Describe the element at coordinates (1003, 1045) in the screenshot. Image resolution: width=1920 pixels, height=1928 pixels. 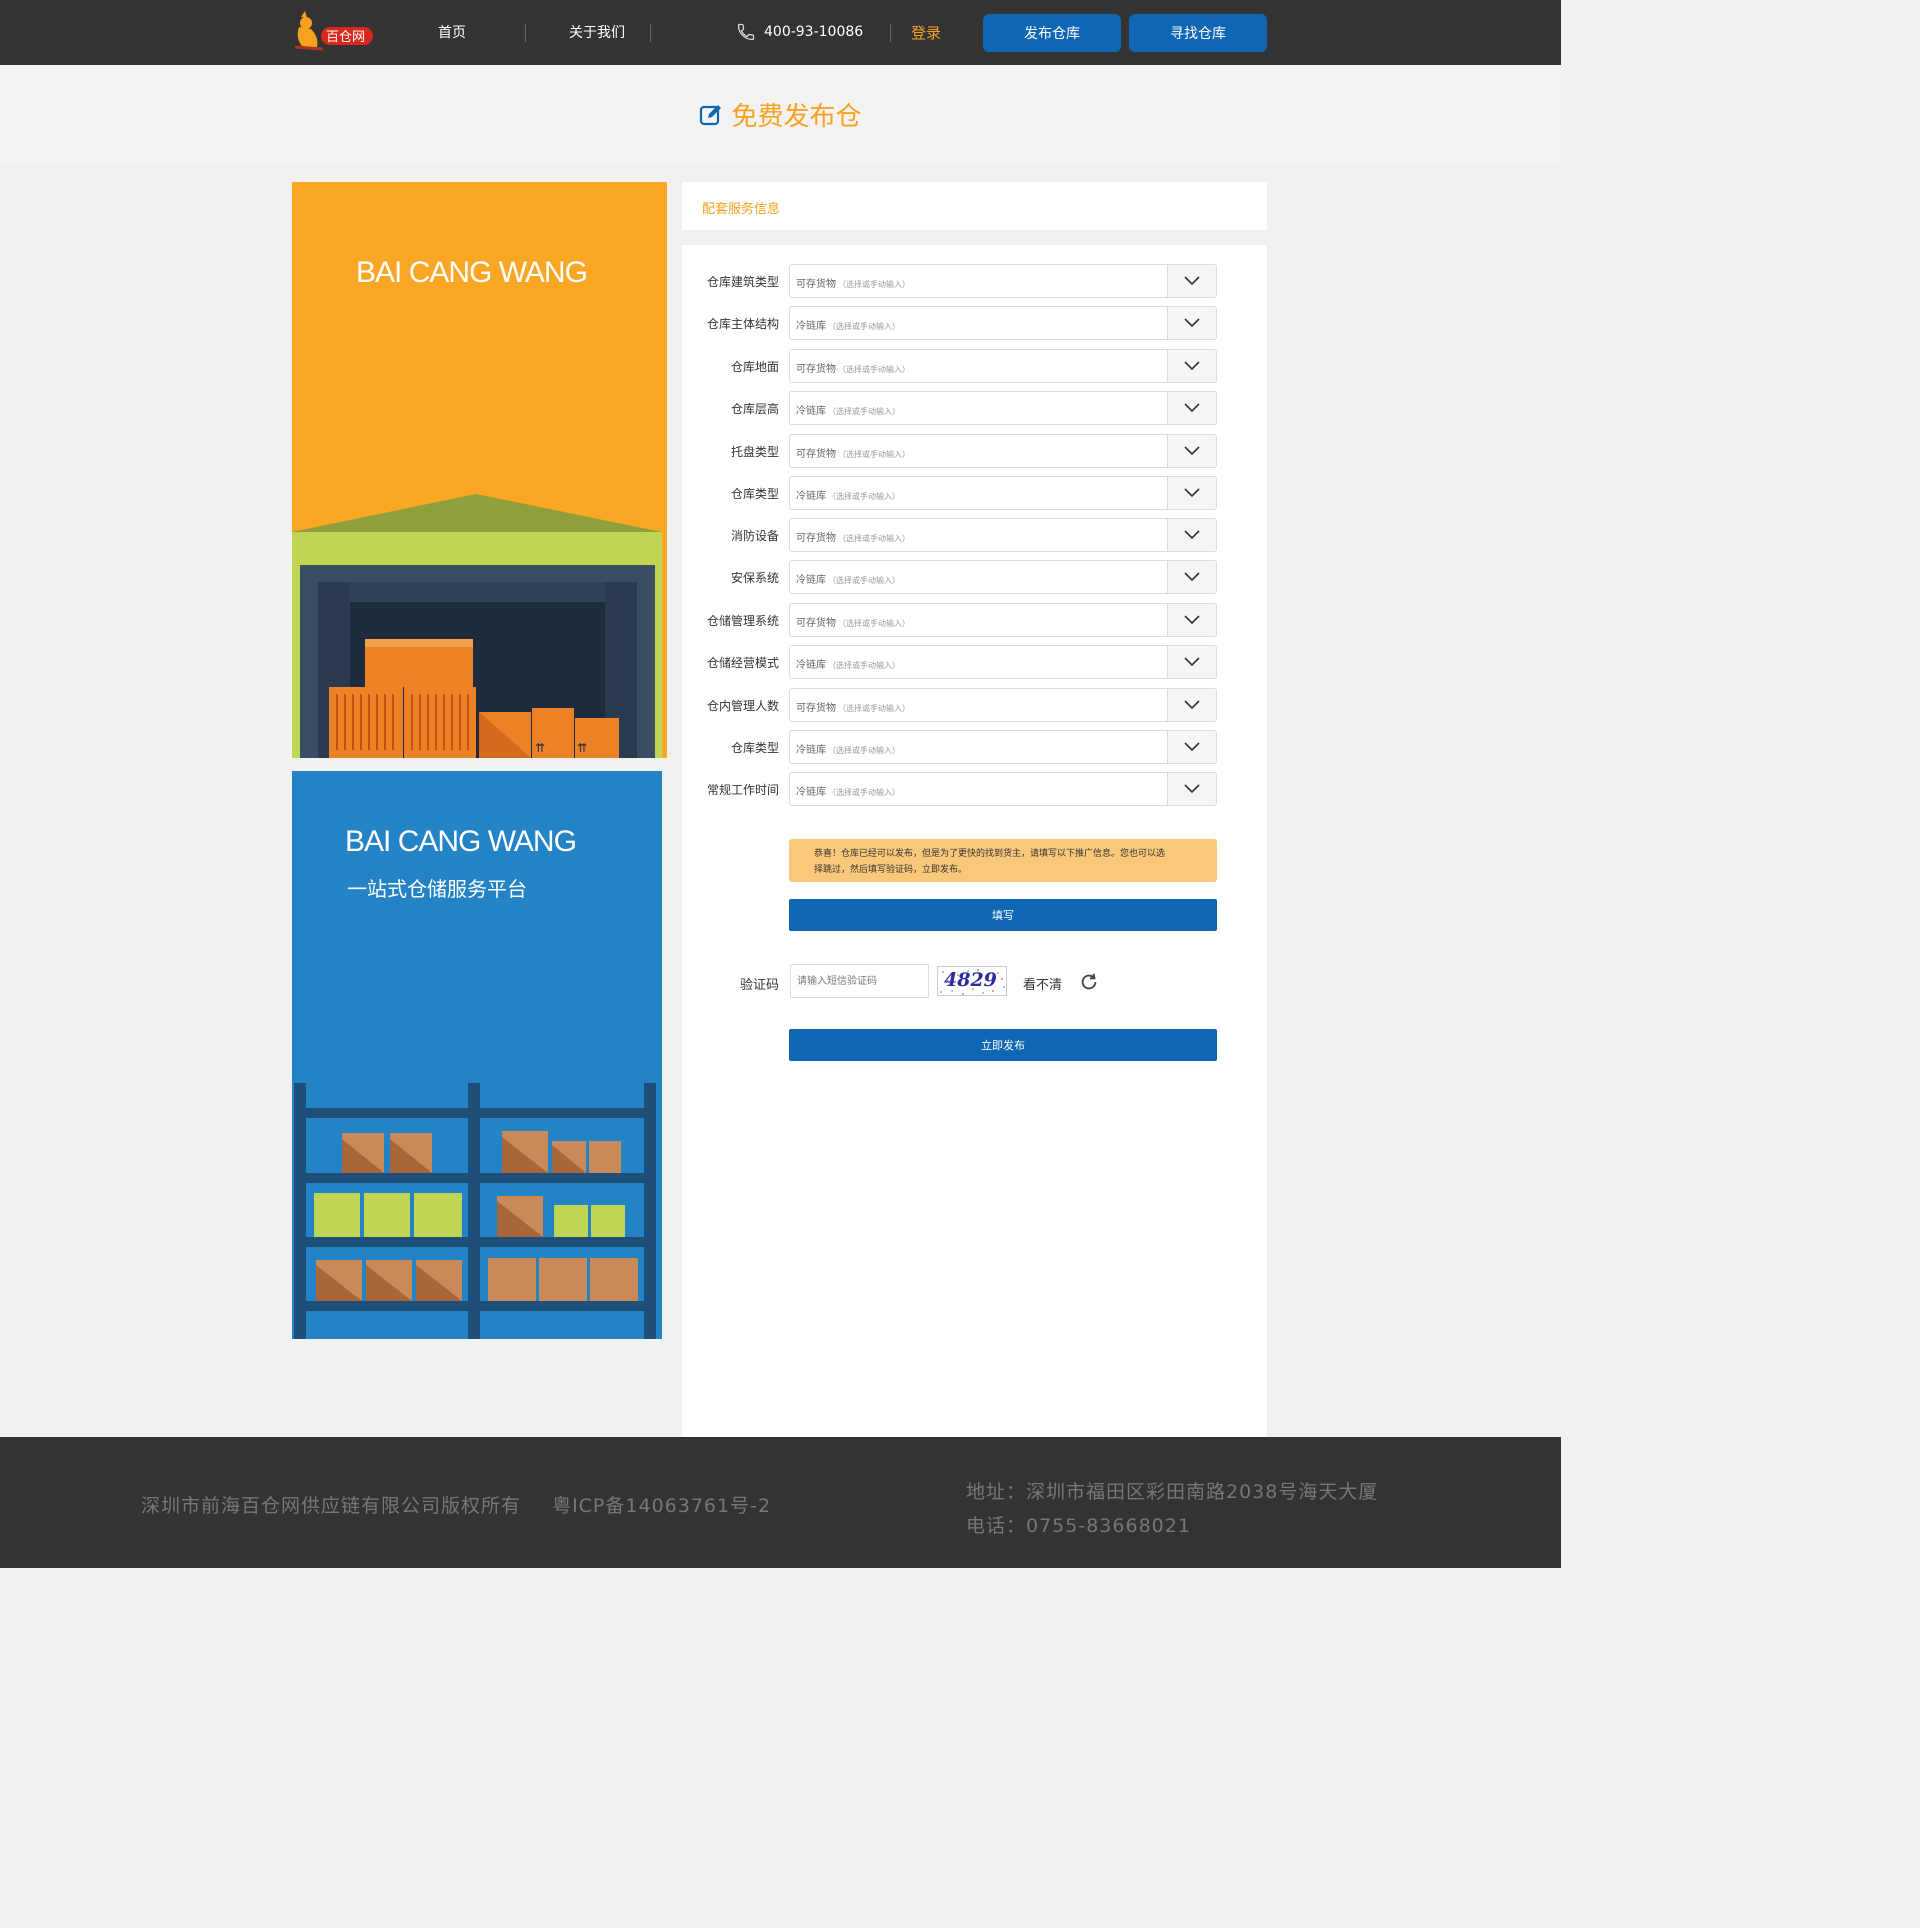
I see `publish-now-button: 立即发布` at that location.